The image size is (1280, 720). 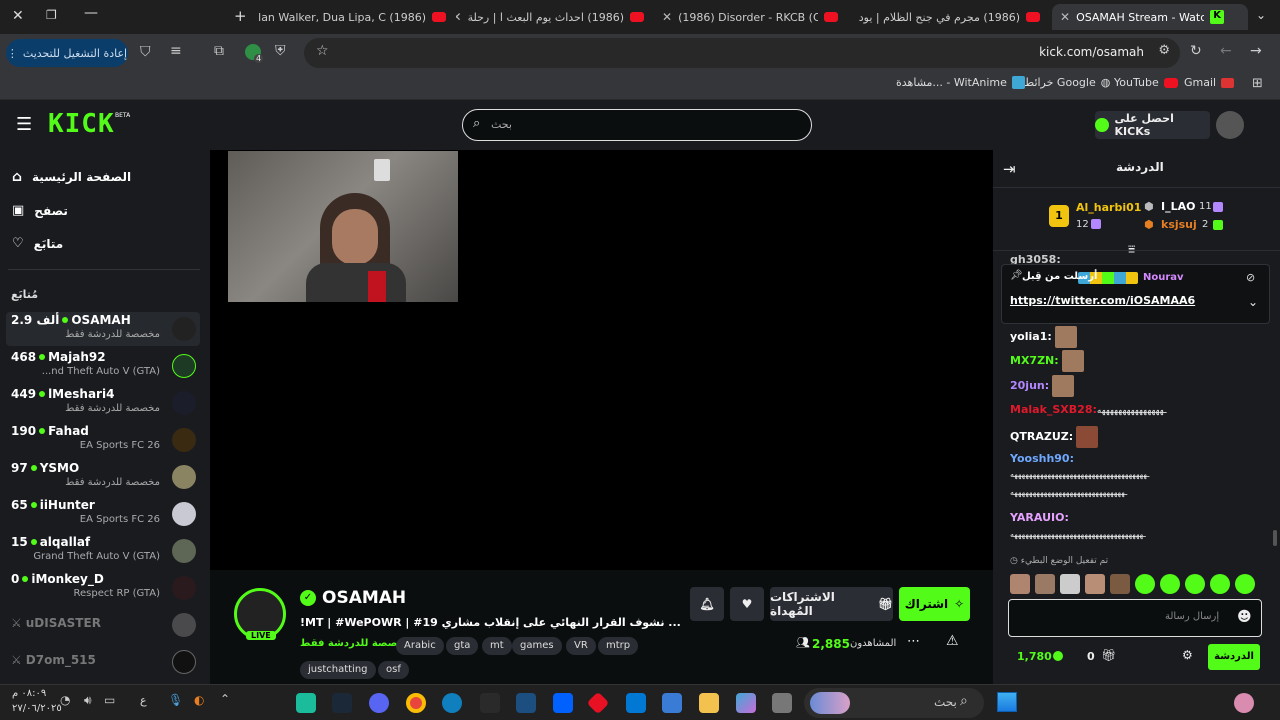 What do you see at coordinates (950, 17) in the screenshot?
I see `tab-mujrim: (1986) مجرم في جنح الظلام | يود` at bounding box center [950, 17].